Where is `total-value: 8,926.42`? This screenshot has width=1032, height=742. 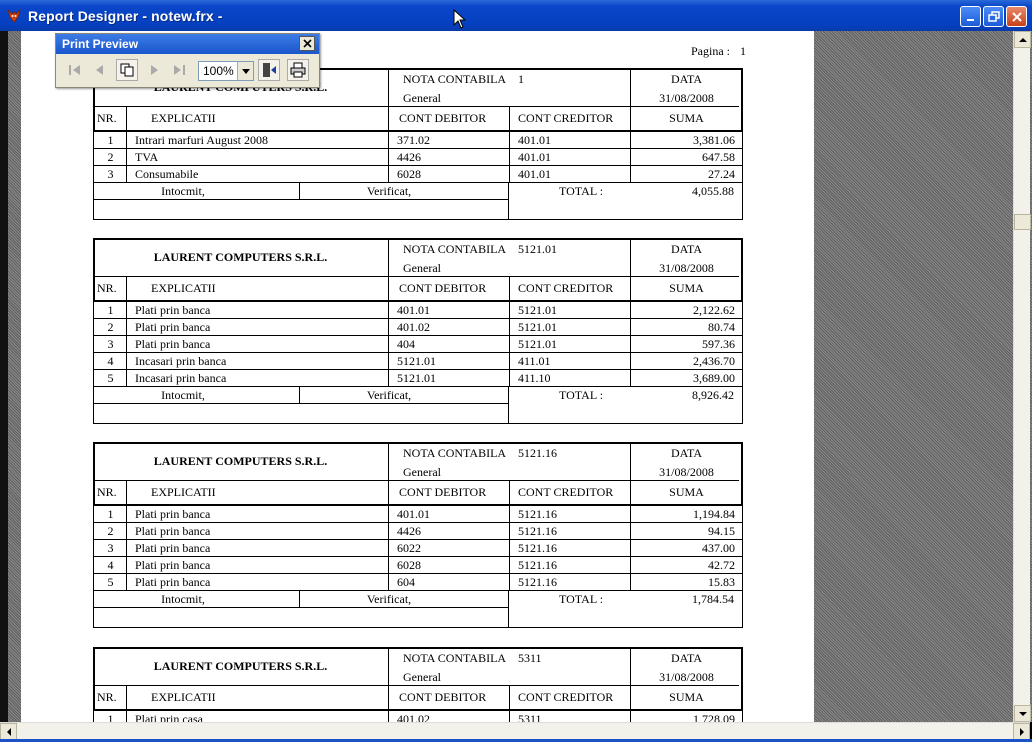
total-value: 8,926.42 is located at coordinates (713, 395).